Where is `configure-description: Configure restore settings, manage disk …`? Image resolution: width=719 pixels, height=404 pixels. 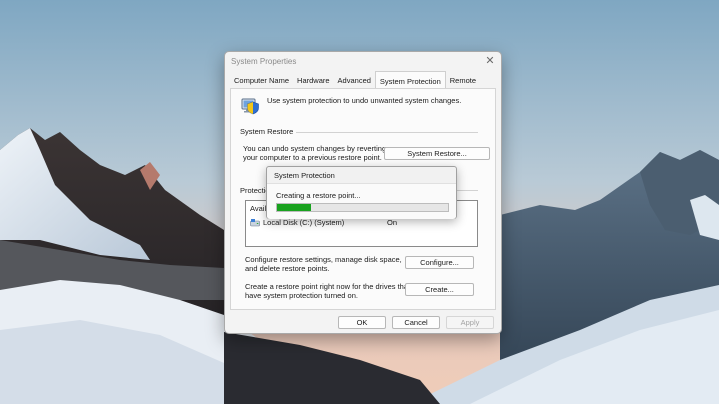
configure-description: Configure restore settings, manage disk … is located at coordinates (323, 264).